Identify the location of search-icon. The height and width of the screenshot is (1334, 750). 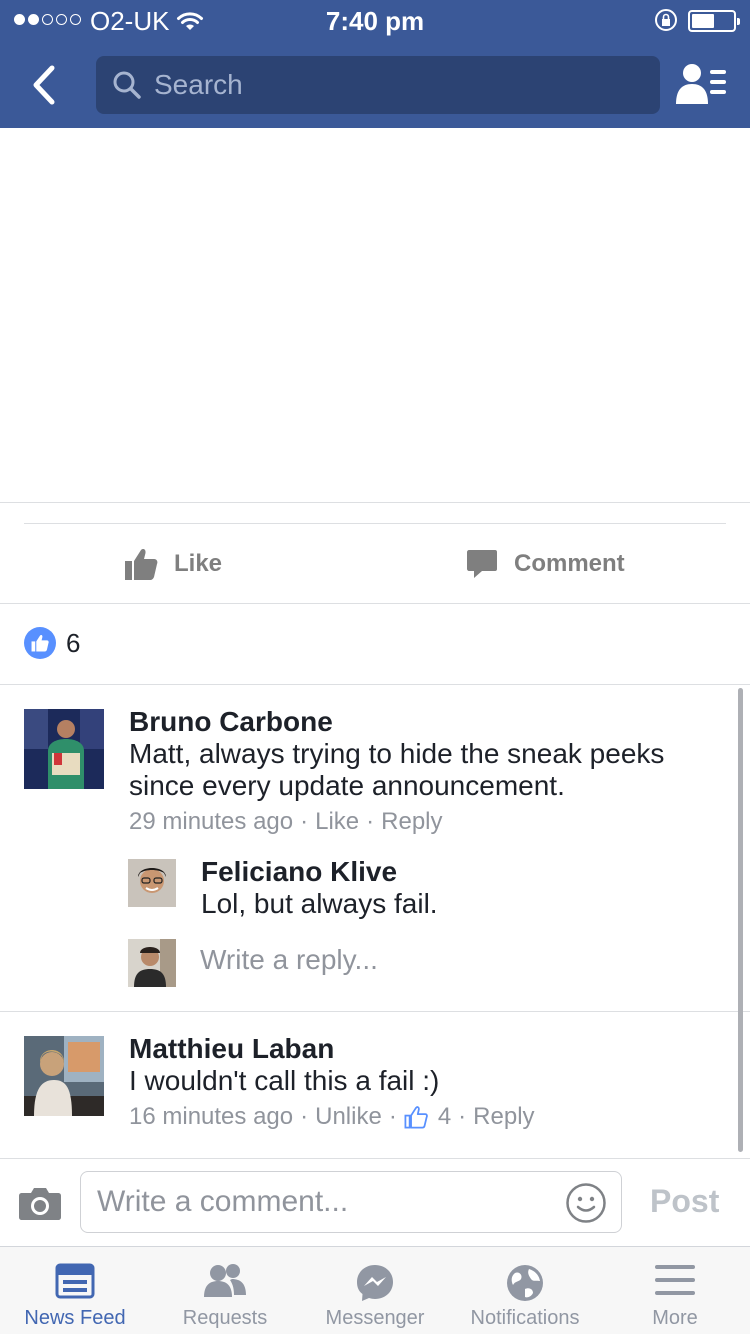
(127, 87).